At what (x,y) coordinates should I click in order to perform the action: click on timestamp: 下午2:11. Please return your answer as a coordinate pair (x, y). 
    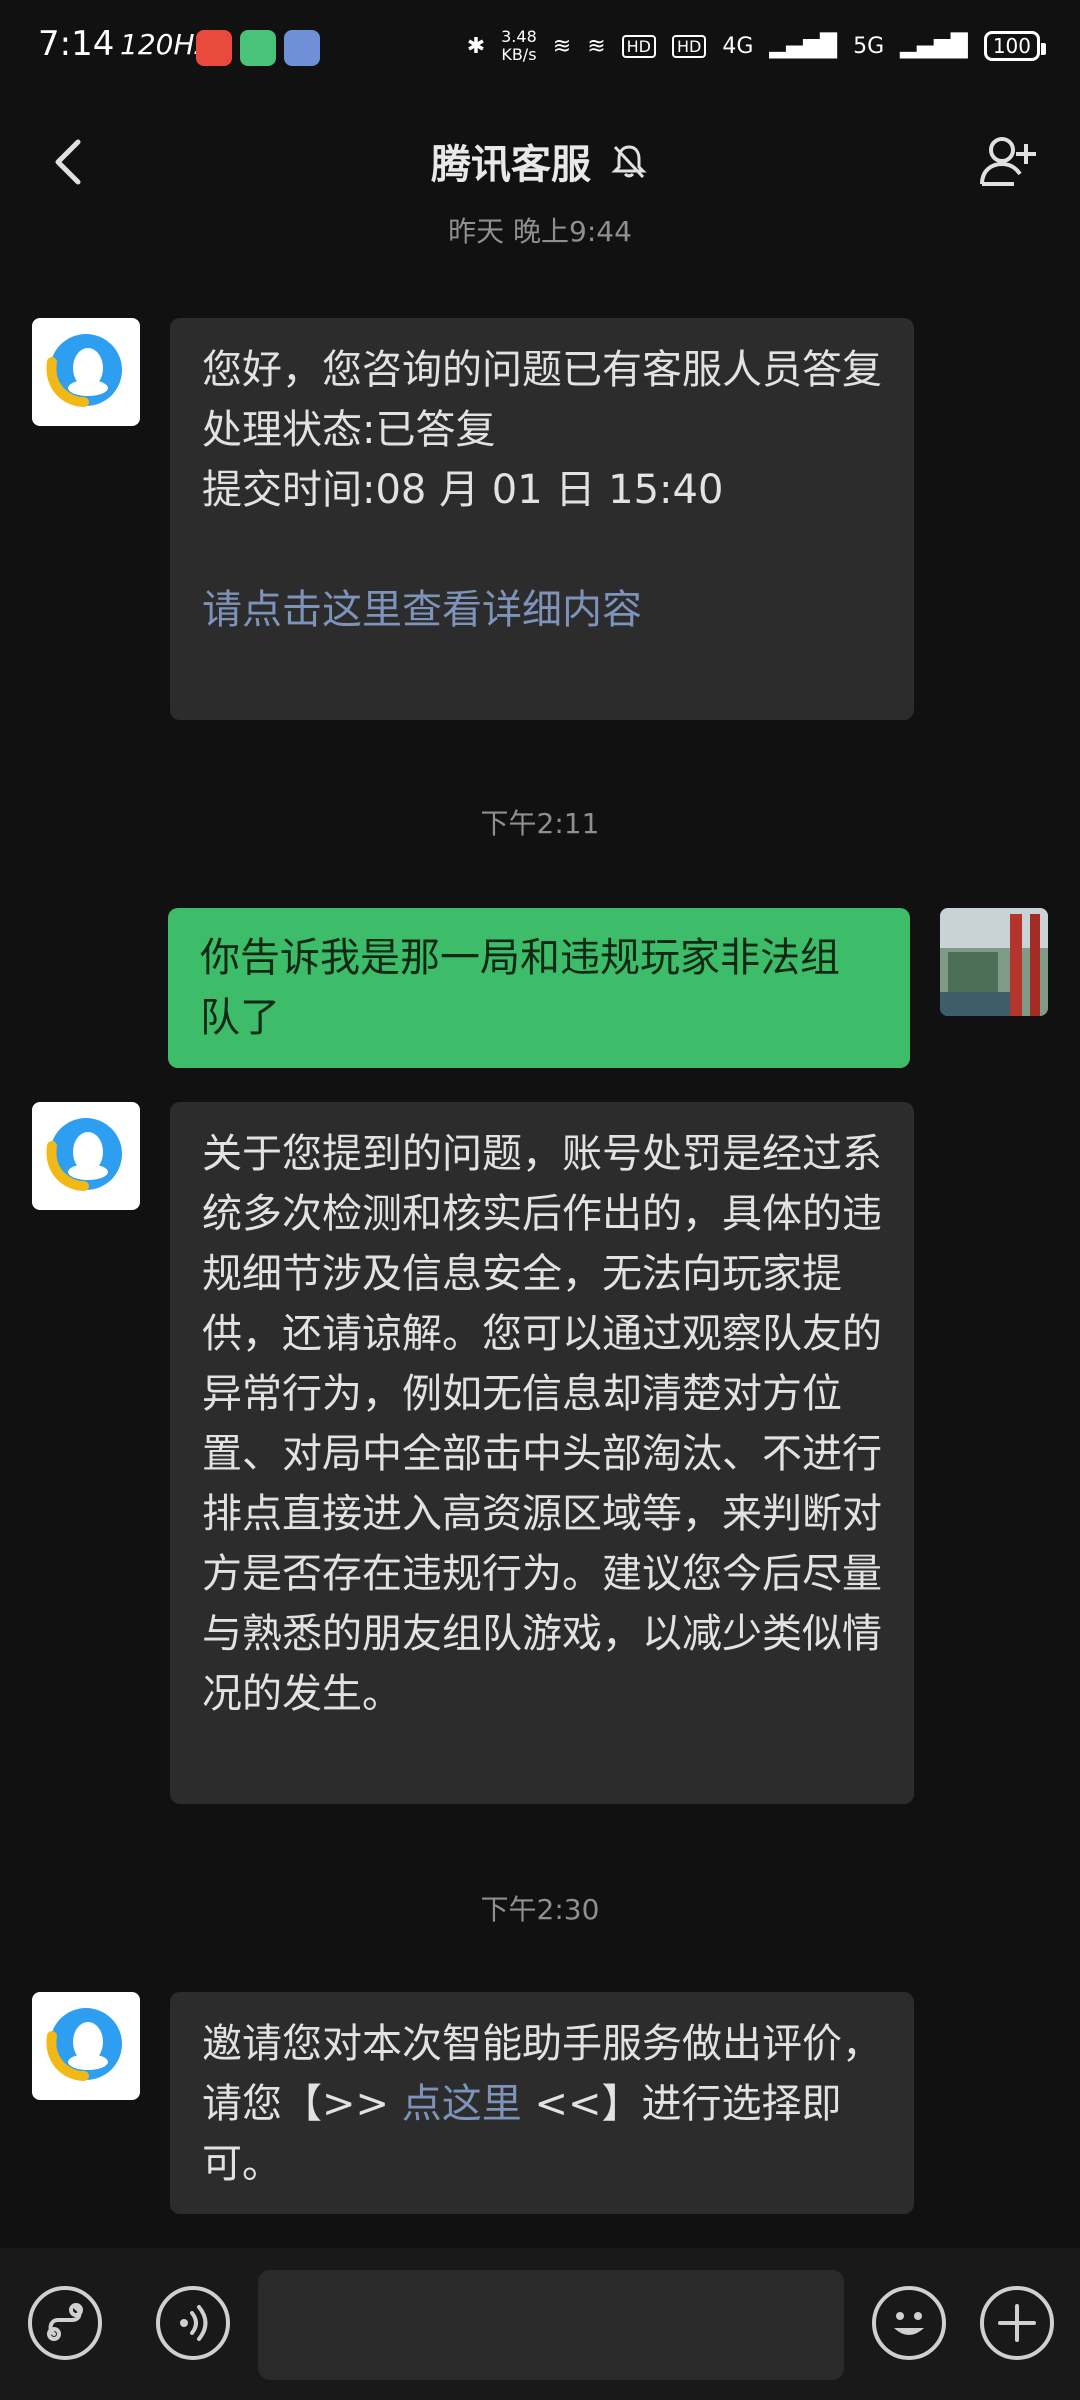
    Looking at the image, I should click on (540, 823).